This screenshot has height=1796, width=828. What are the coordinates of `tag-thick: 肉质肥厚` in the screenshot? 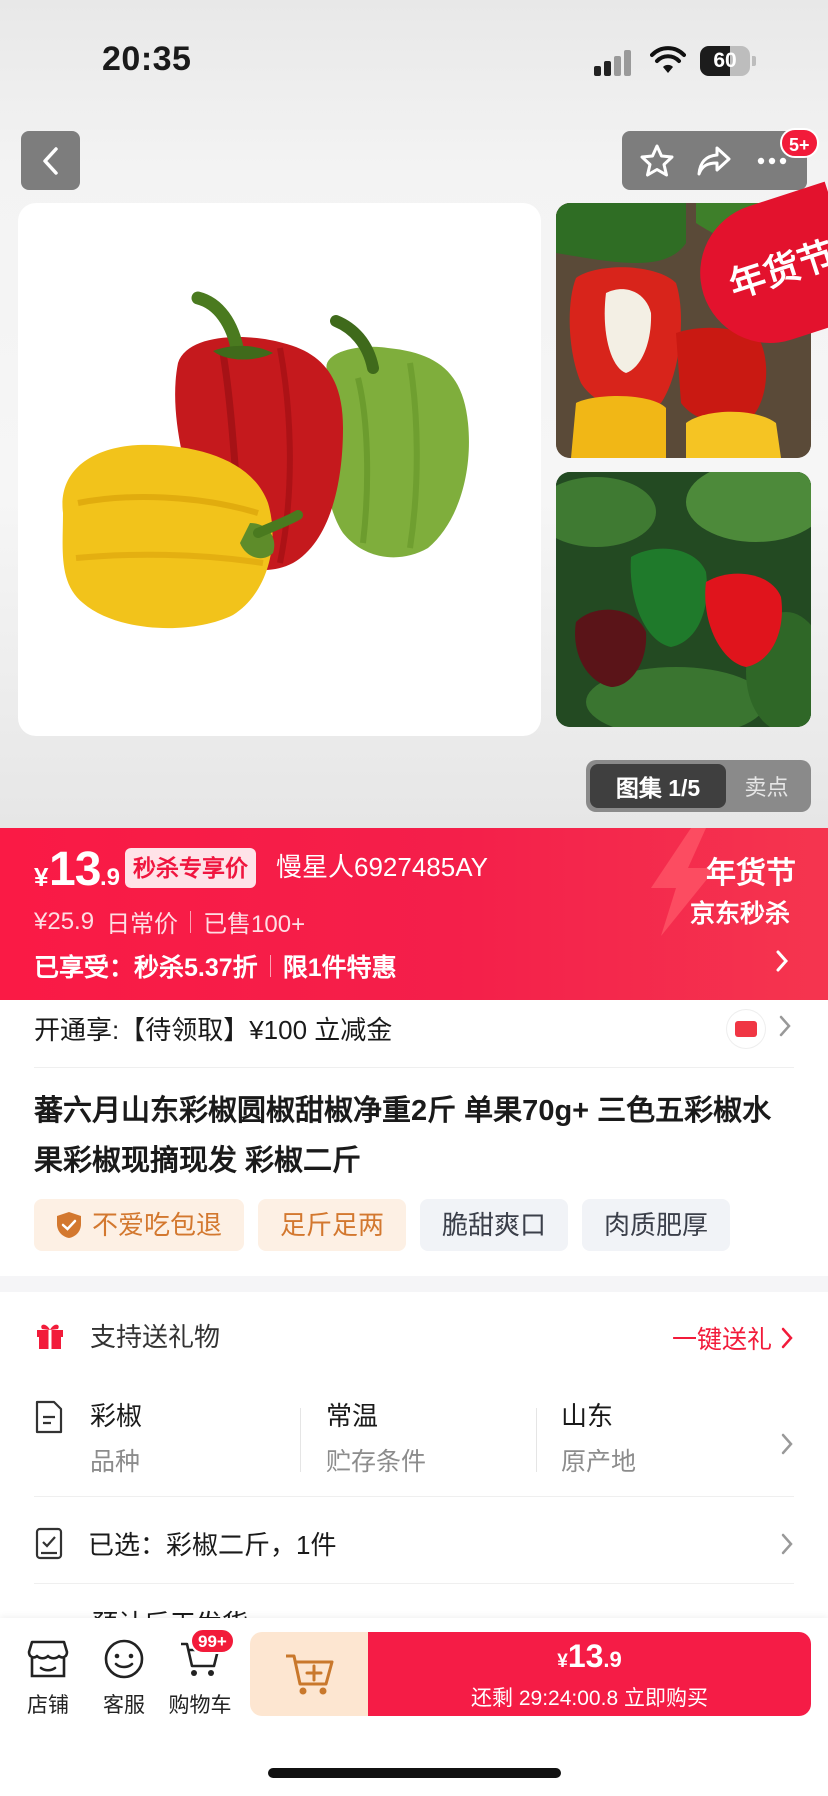 It's located at (656, 1225).